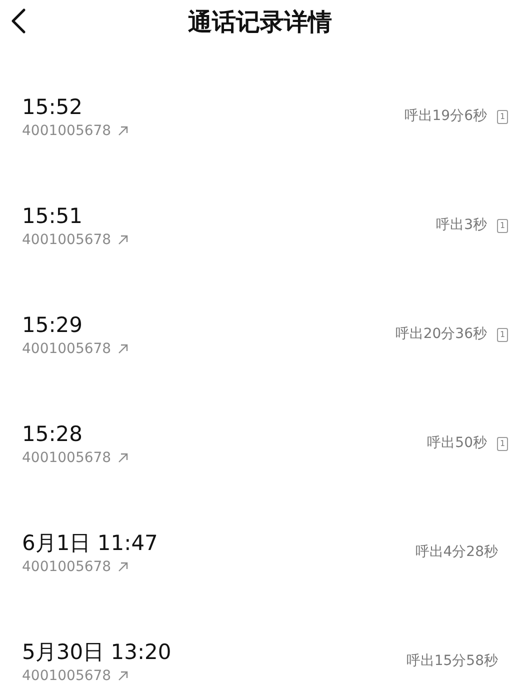 This screenshot has width=520, height=693. Describe the element at coordinates (53, 216) in the screenshot. I see `call-time: 15:51` at that location.